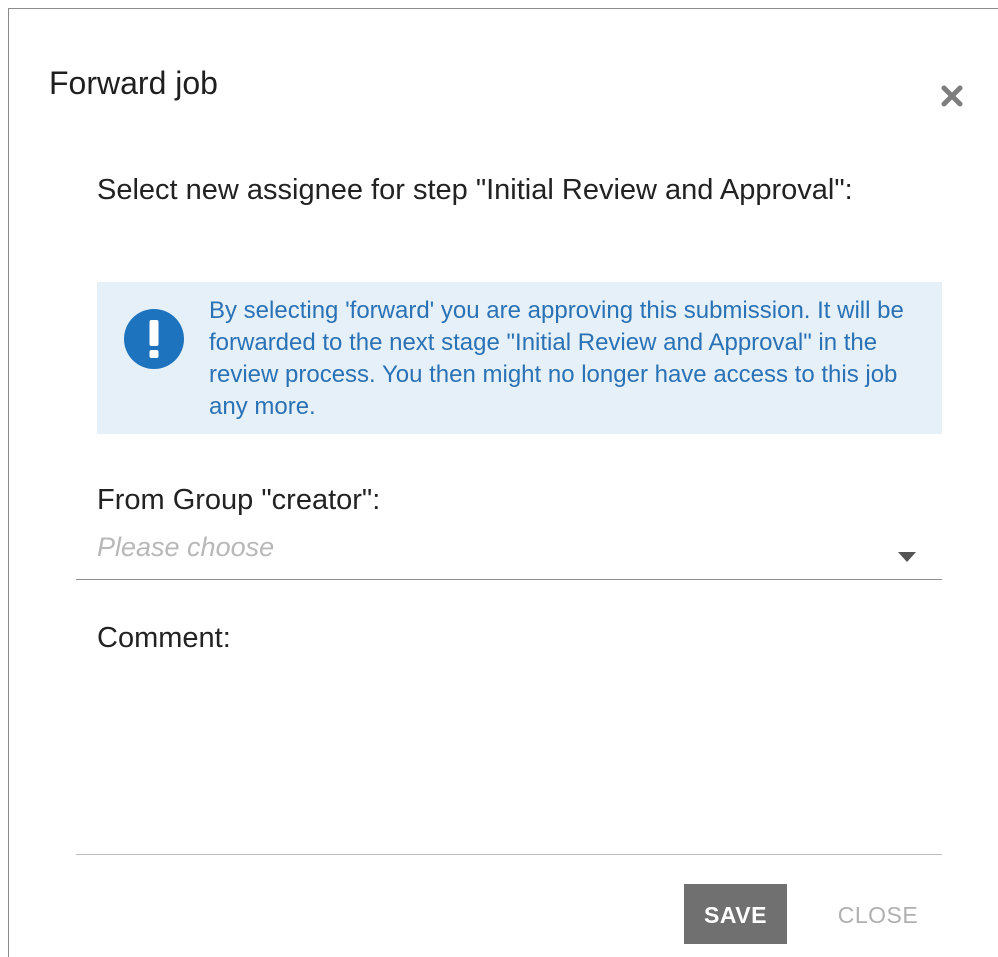  Describe the element at coordinates (878, 914) in the screenshot. I see `close-button: CLOSE` at that location.